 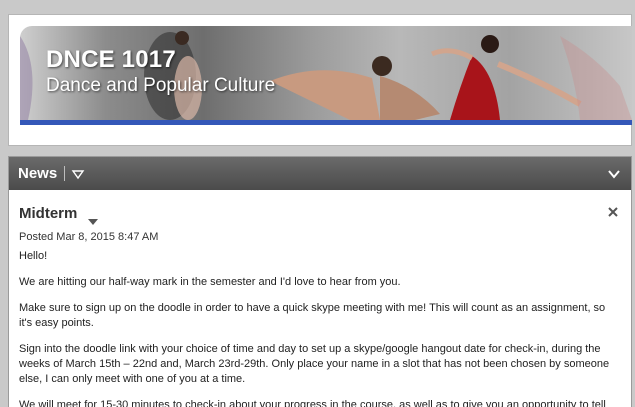 What do you see at coordinates (64, 173) in the screenshot?
I see `header-divider` at bounding box center [64, 173].